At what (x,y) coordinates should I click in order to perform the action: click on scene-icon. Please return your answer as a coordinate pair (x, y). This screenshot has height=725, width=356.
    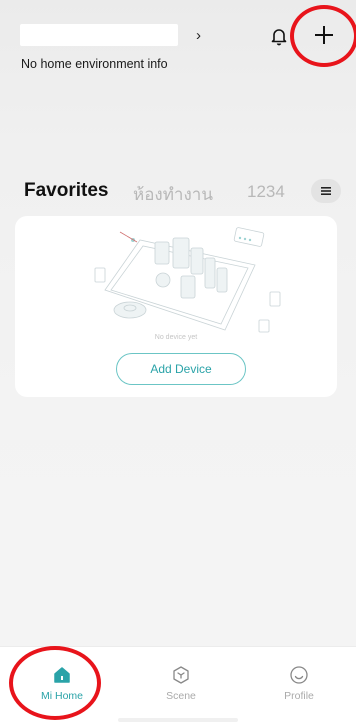
    Looking at the image, I should click on (181, 675).